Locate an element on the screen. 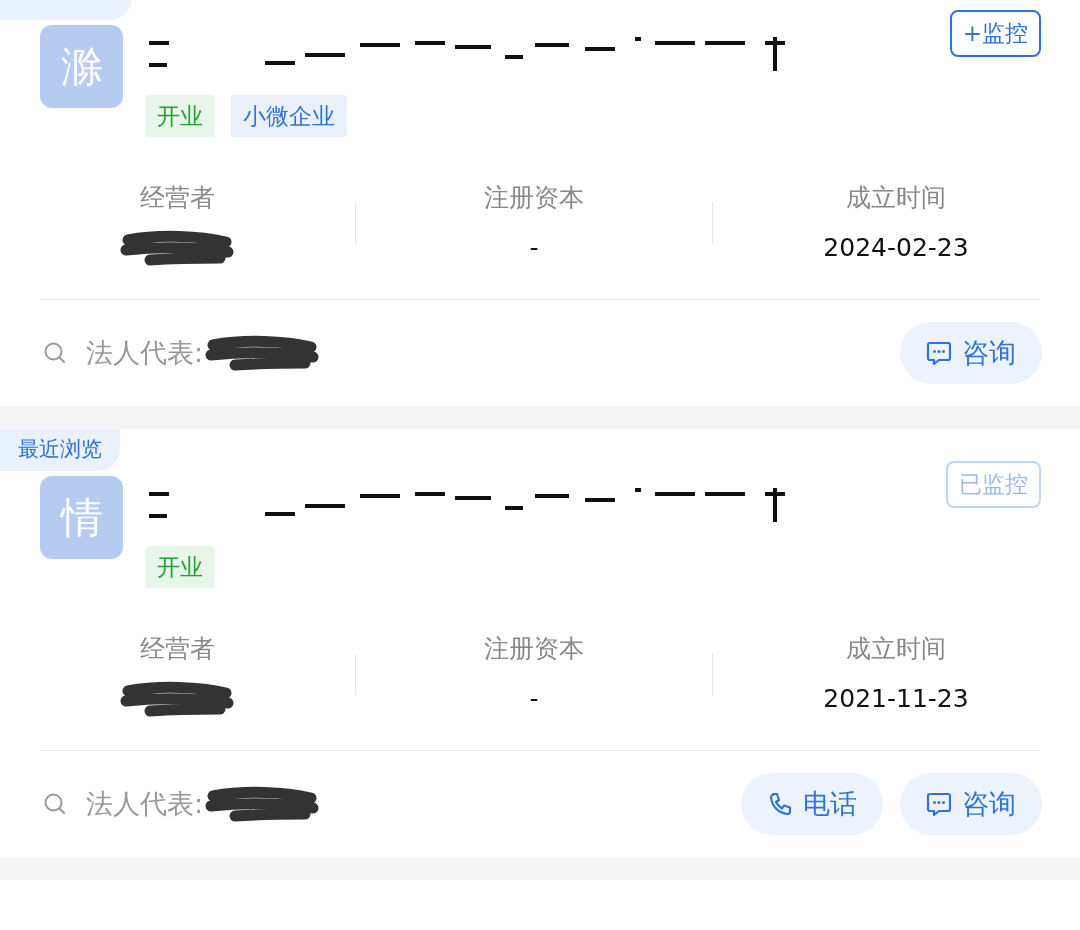 This screenshot has width=1080, height=930. status-tag: 小微企业 is located at coordinates (289, 116).